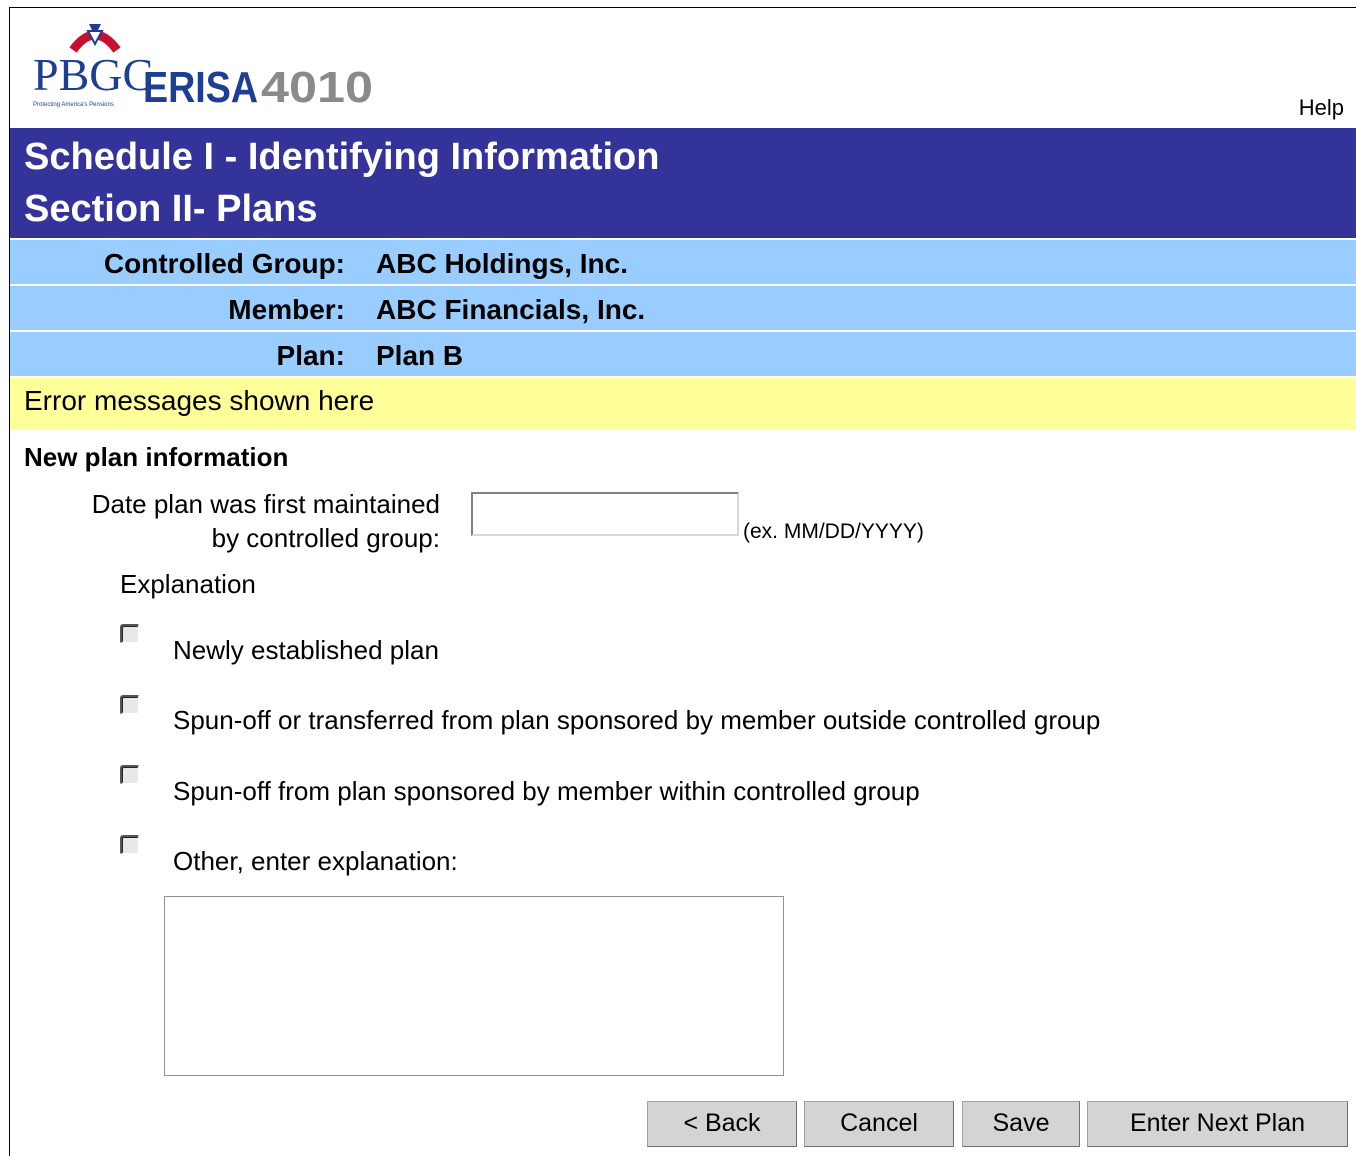 The image size is (1356, 1156). I want to click on section-title: Section II- Plans, so click(171, 209).